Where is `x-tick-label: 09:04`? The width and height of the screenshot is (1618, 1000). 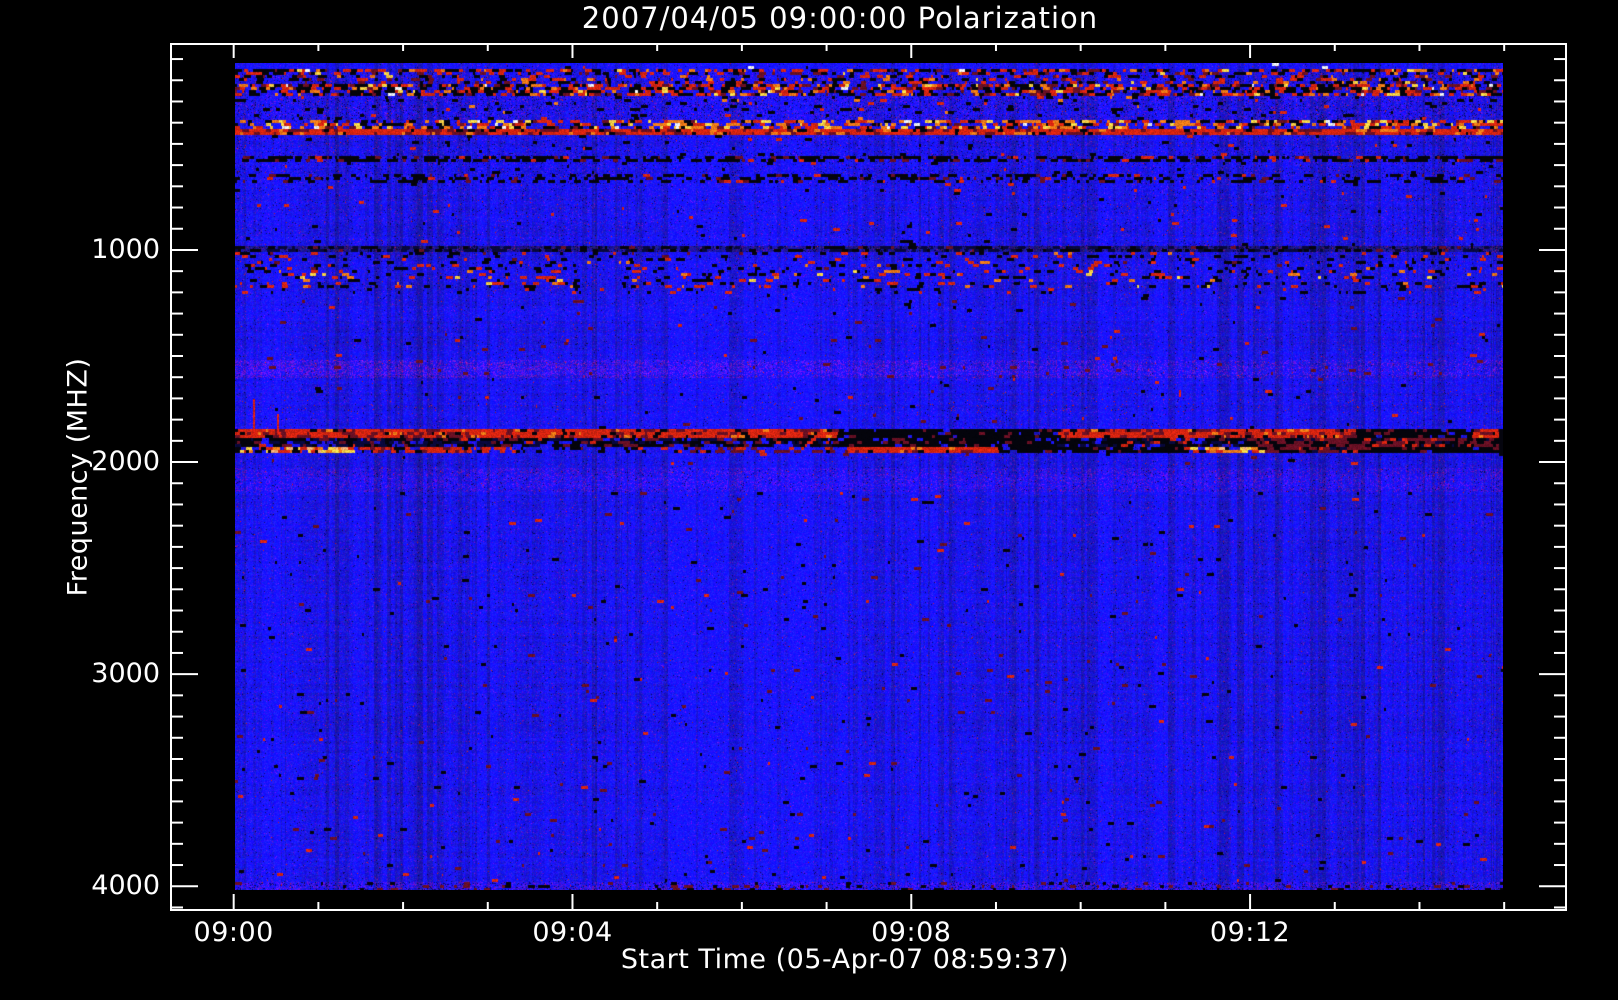
x-tick-label: 09:04 is located at coordinates (572, 932).